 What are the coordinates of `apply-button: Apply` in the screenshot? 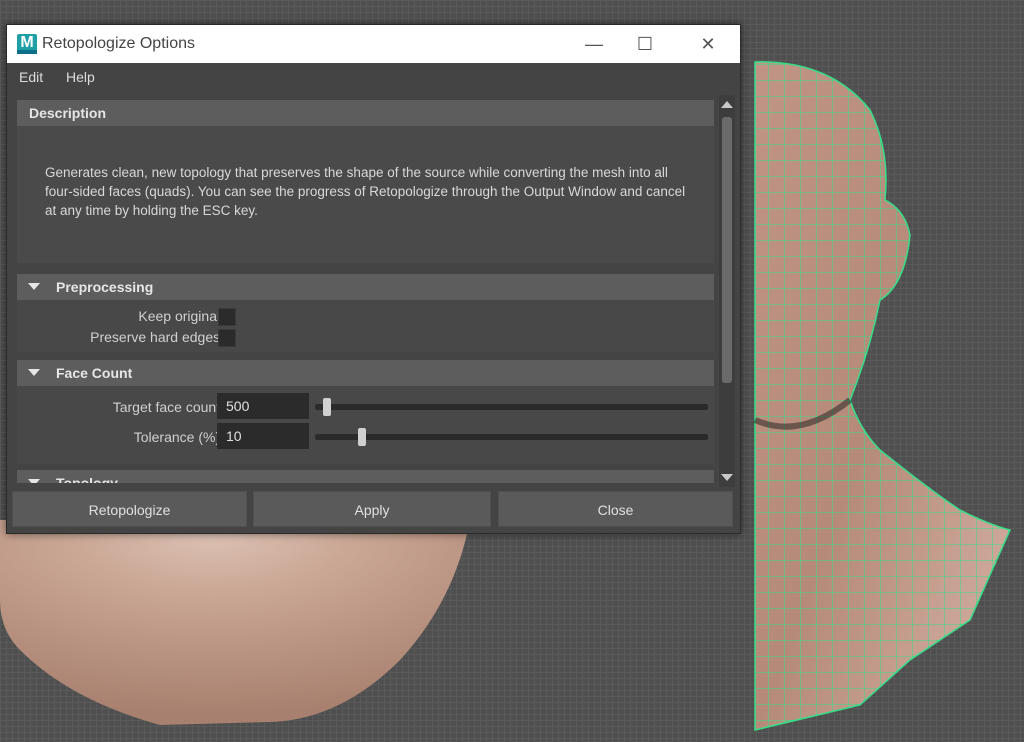 It's located at (372, 509).